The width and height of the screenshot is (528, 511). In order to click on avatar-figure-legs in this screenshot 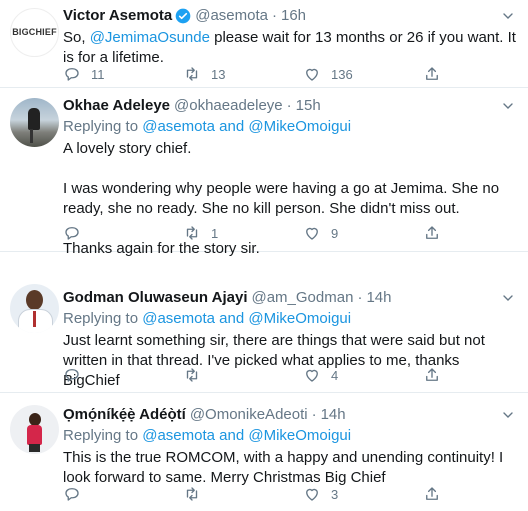, I will do `click(34, 448)`.